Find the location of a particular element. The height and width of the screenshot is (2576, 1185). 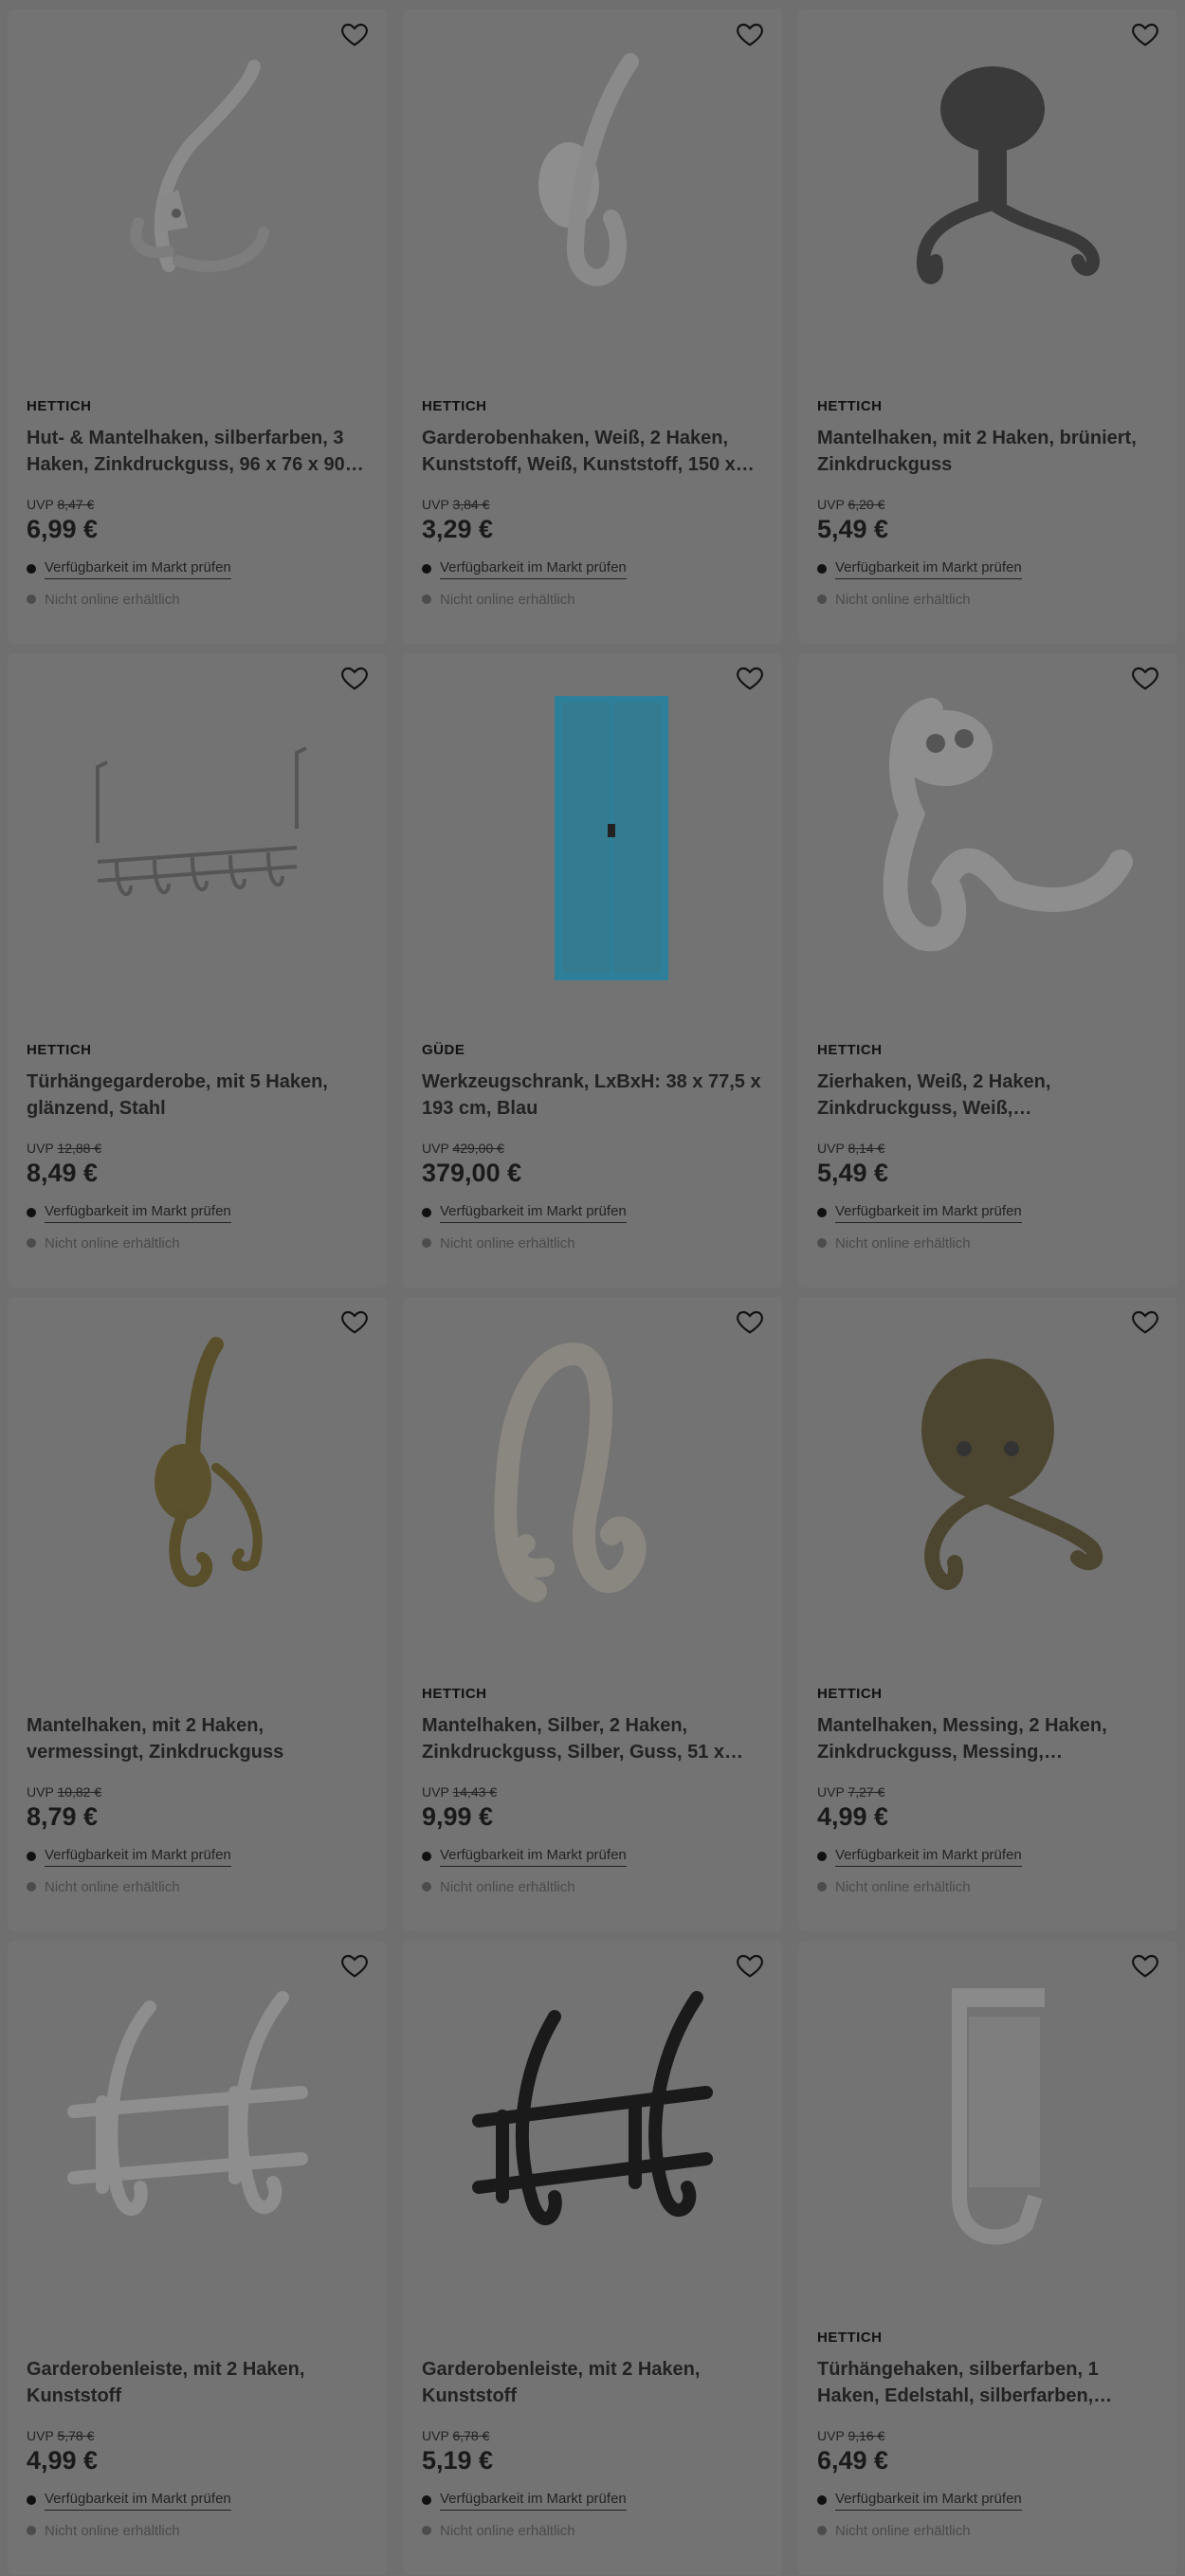

availability-row: Verfügbarkeit im Markt prüfen is located at coordinates (592, 2500).